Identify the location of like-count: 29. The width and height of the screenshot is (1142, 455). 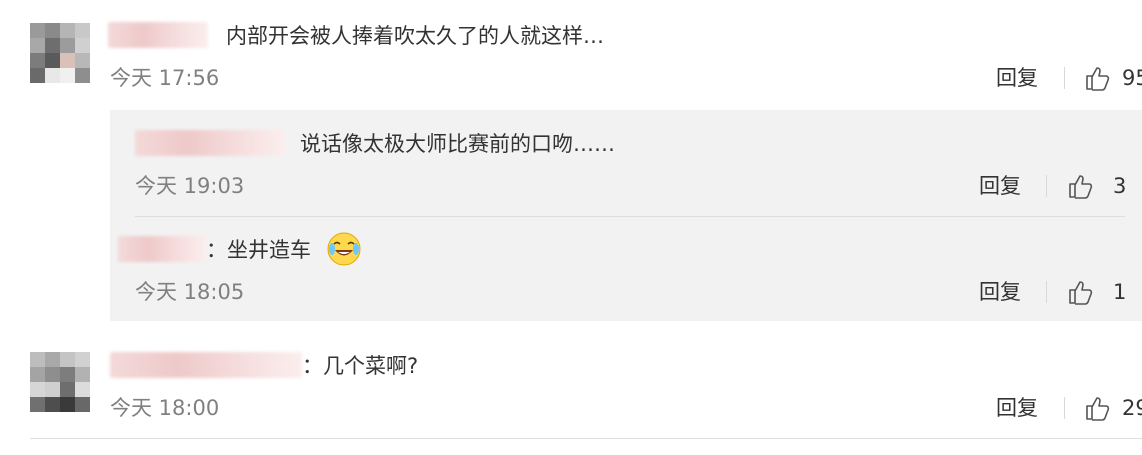
(1132, 408).